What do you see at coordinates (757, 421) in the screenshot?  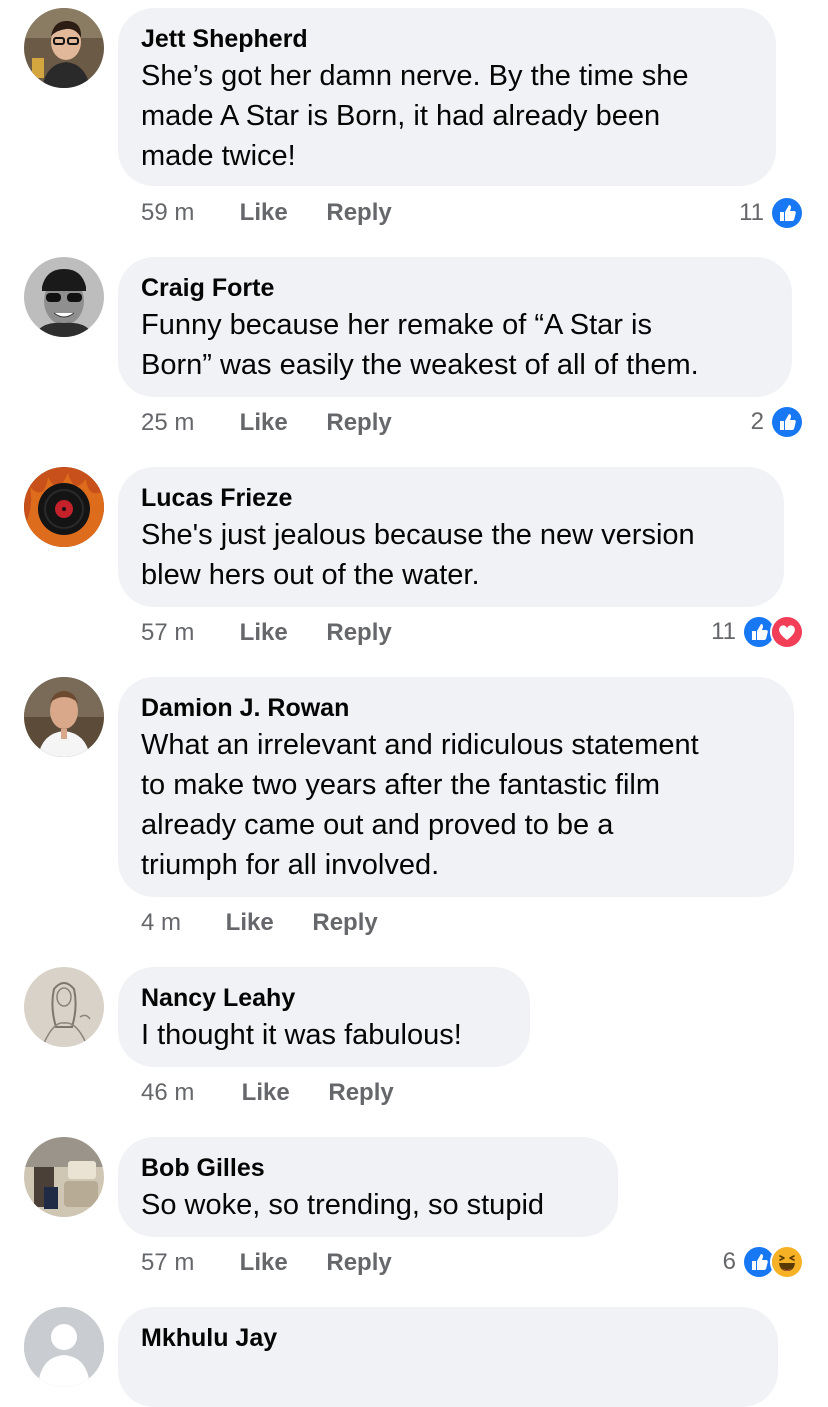 I see `reaction-count: 2` at bounding box center [757, 421].